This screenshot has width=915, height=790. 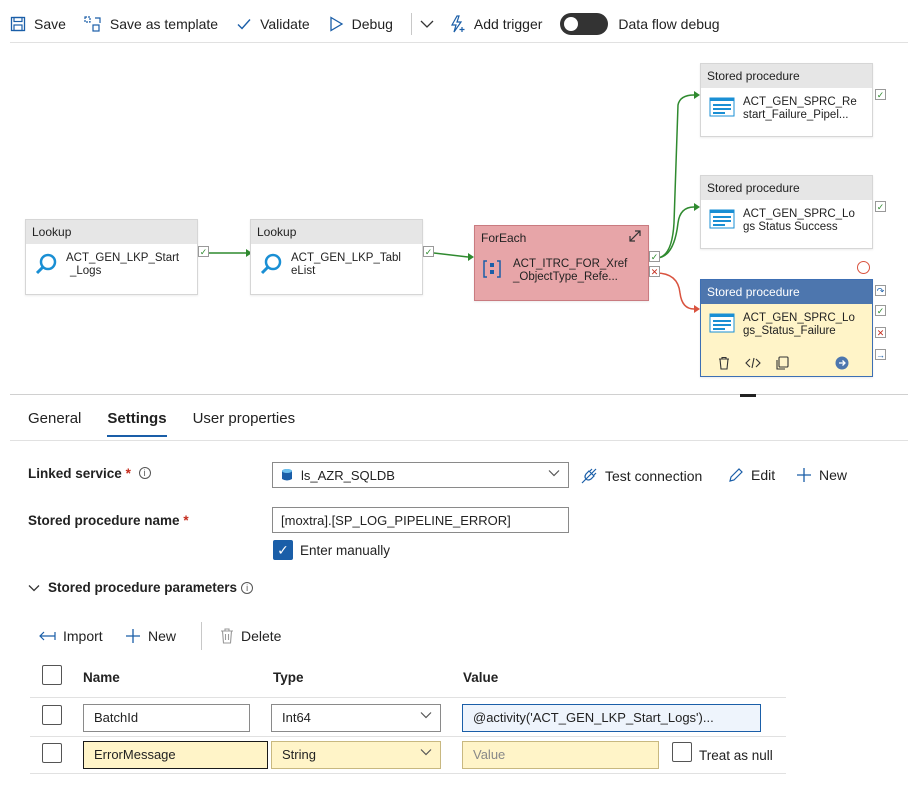 I want to click on lookup-activity-start-logs: Lookup ACT_GEN_LKP_Start _Logs, so click(x=111, y=257).